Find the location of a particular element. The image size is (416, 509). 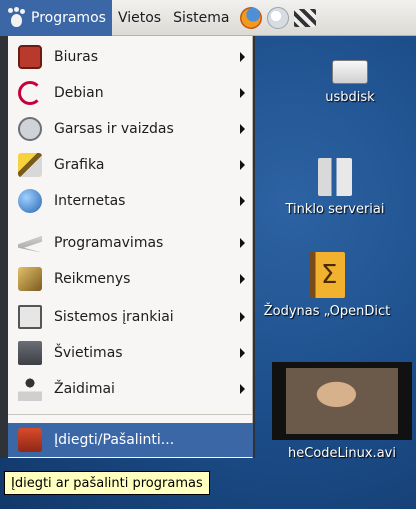

menu-item-label: Debian is located at coordinates (79, 93).